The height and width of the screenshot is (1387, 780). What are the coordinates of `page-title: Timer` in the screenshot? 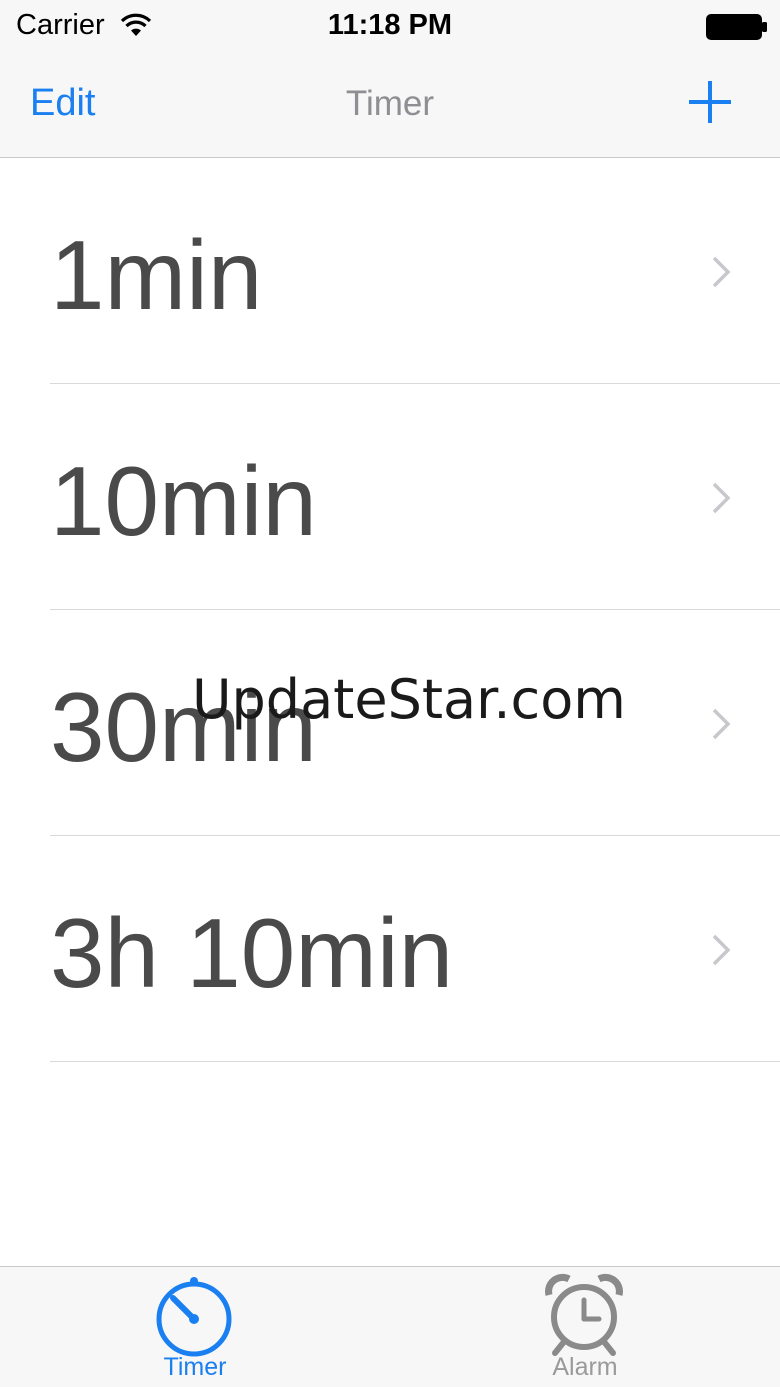 It's located at (390, 103).